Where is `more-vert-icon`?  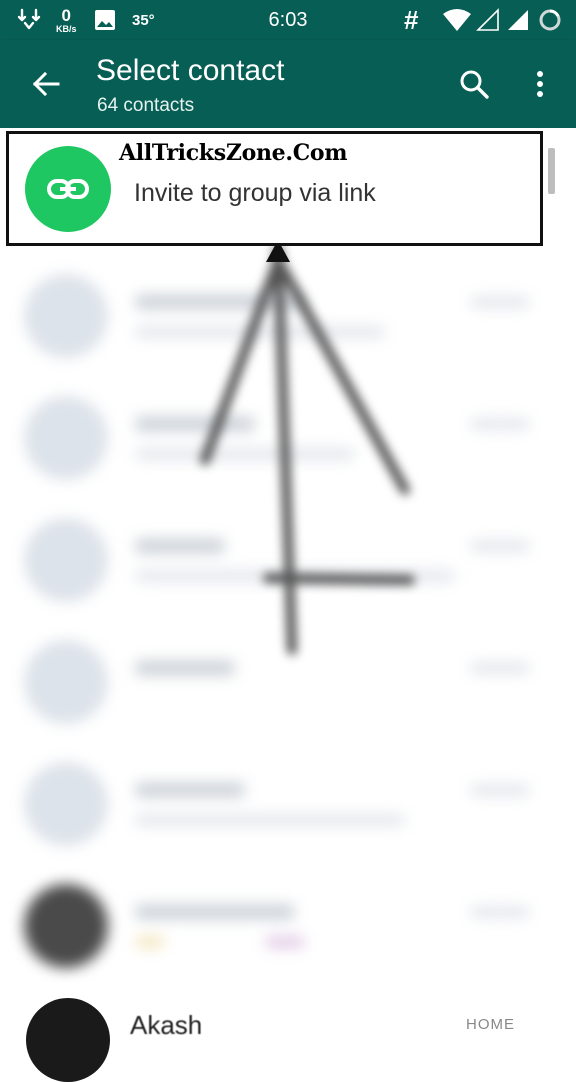 more-vert-icon is located at coordinates (540, 84).